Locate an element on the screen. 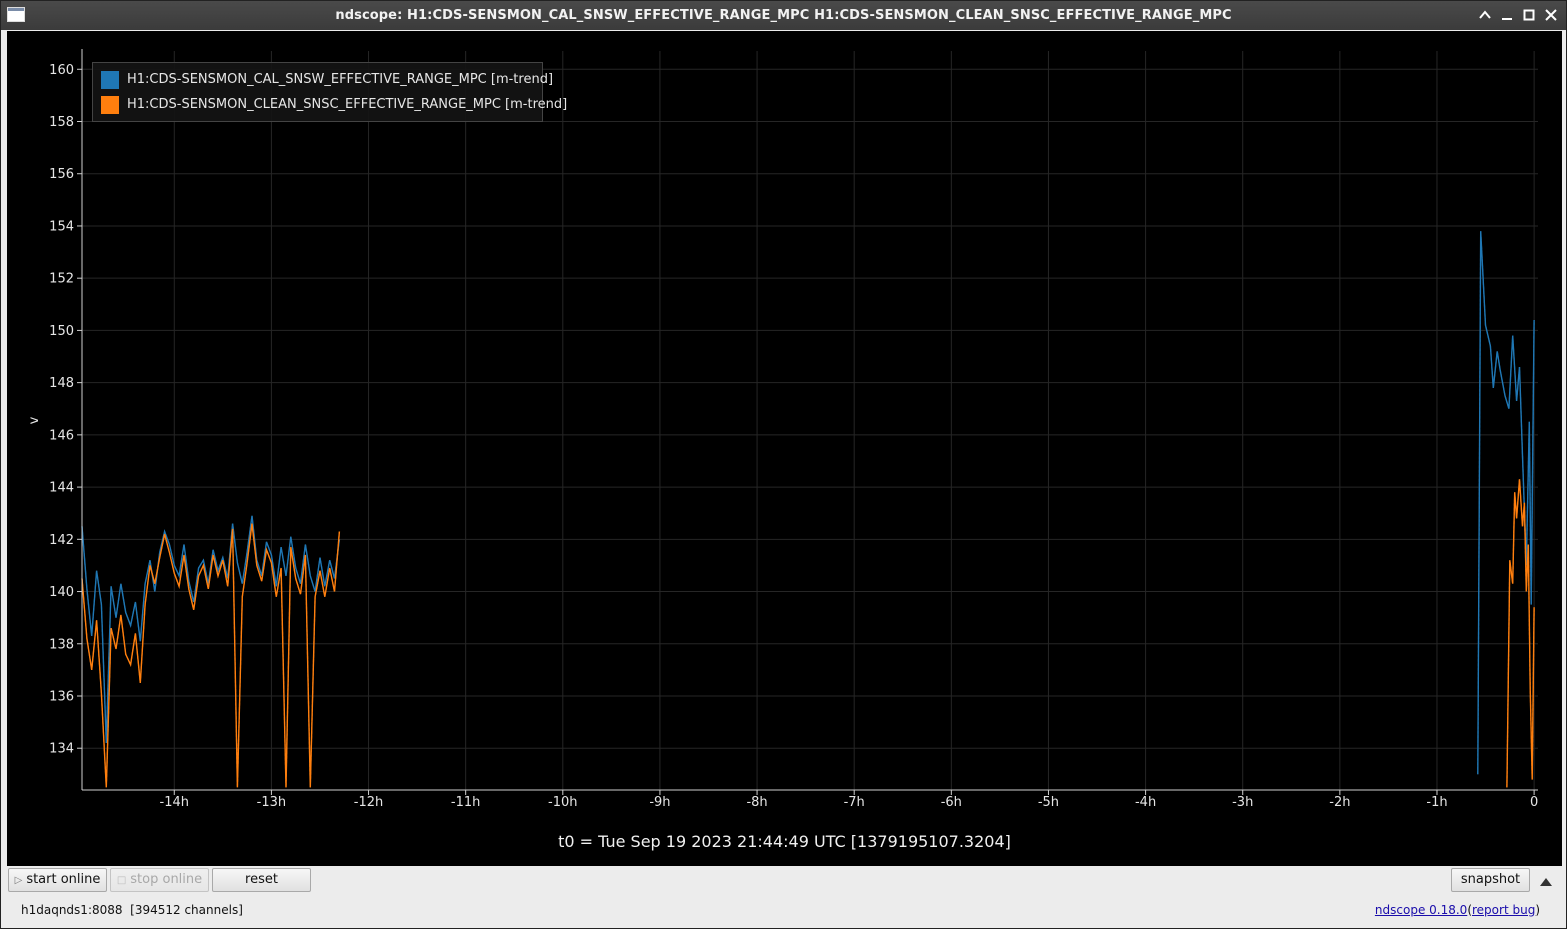 The image size is (1567, 929). y-tick-label: 158 is located at coordinates (61, 122).